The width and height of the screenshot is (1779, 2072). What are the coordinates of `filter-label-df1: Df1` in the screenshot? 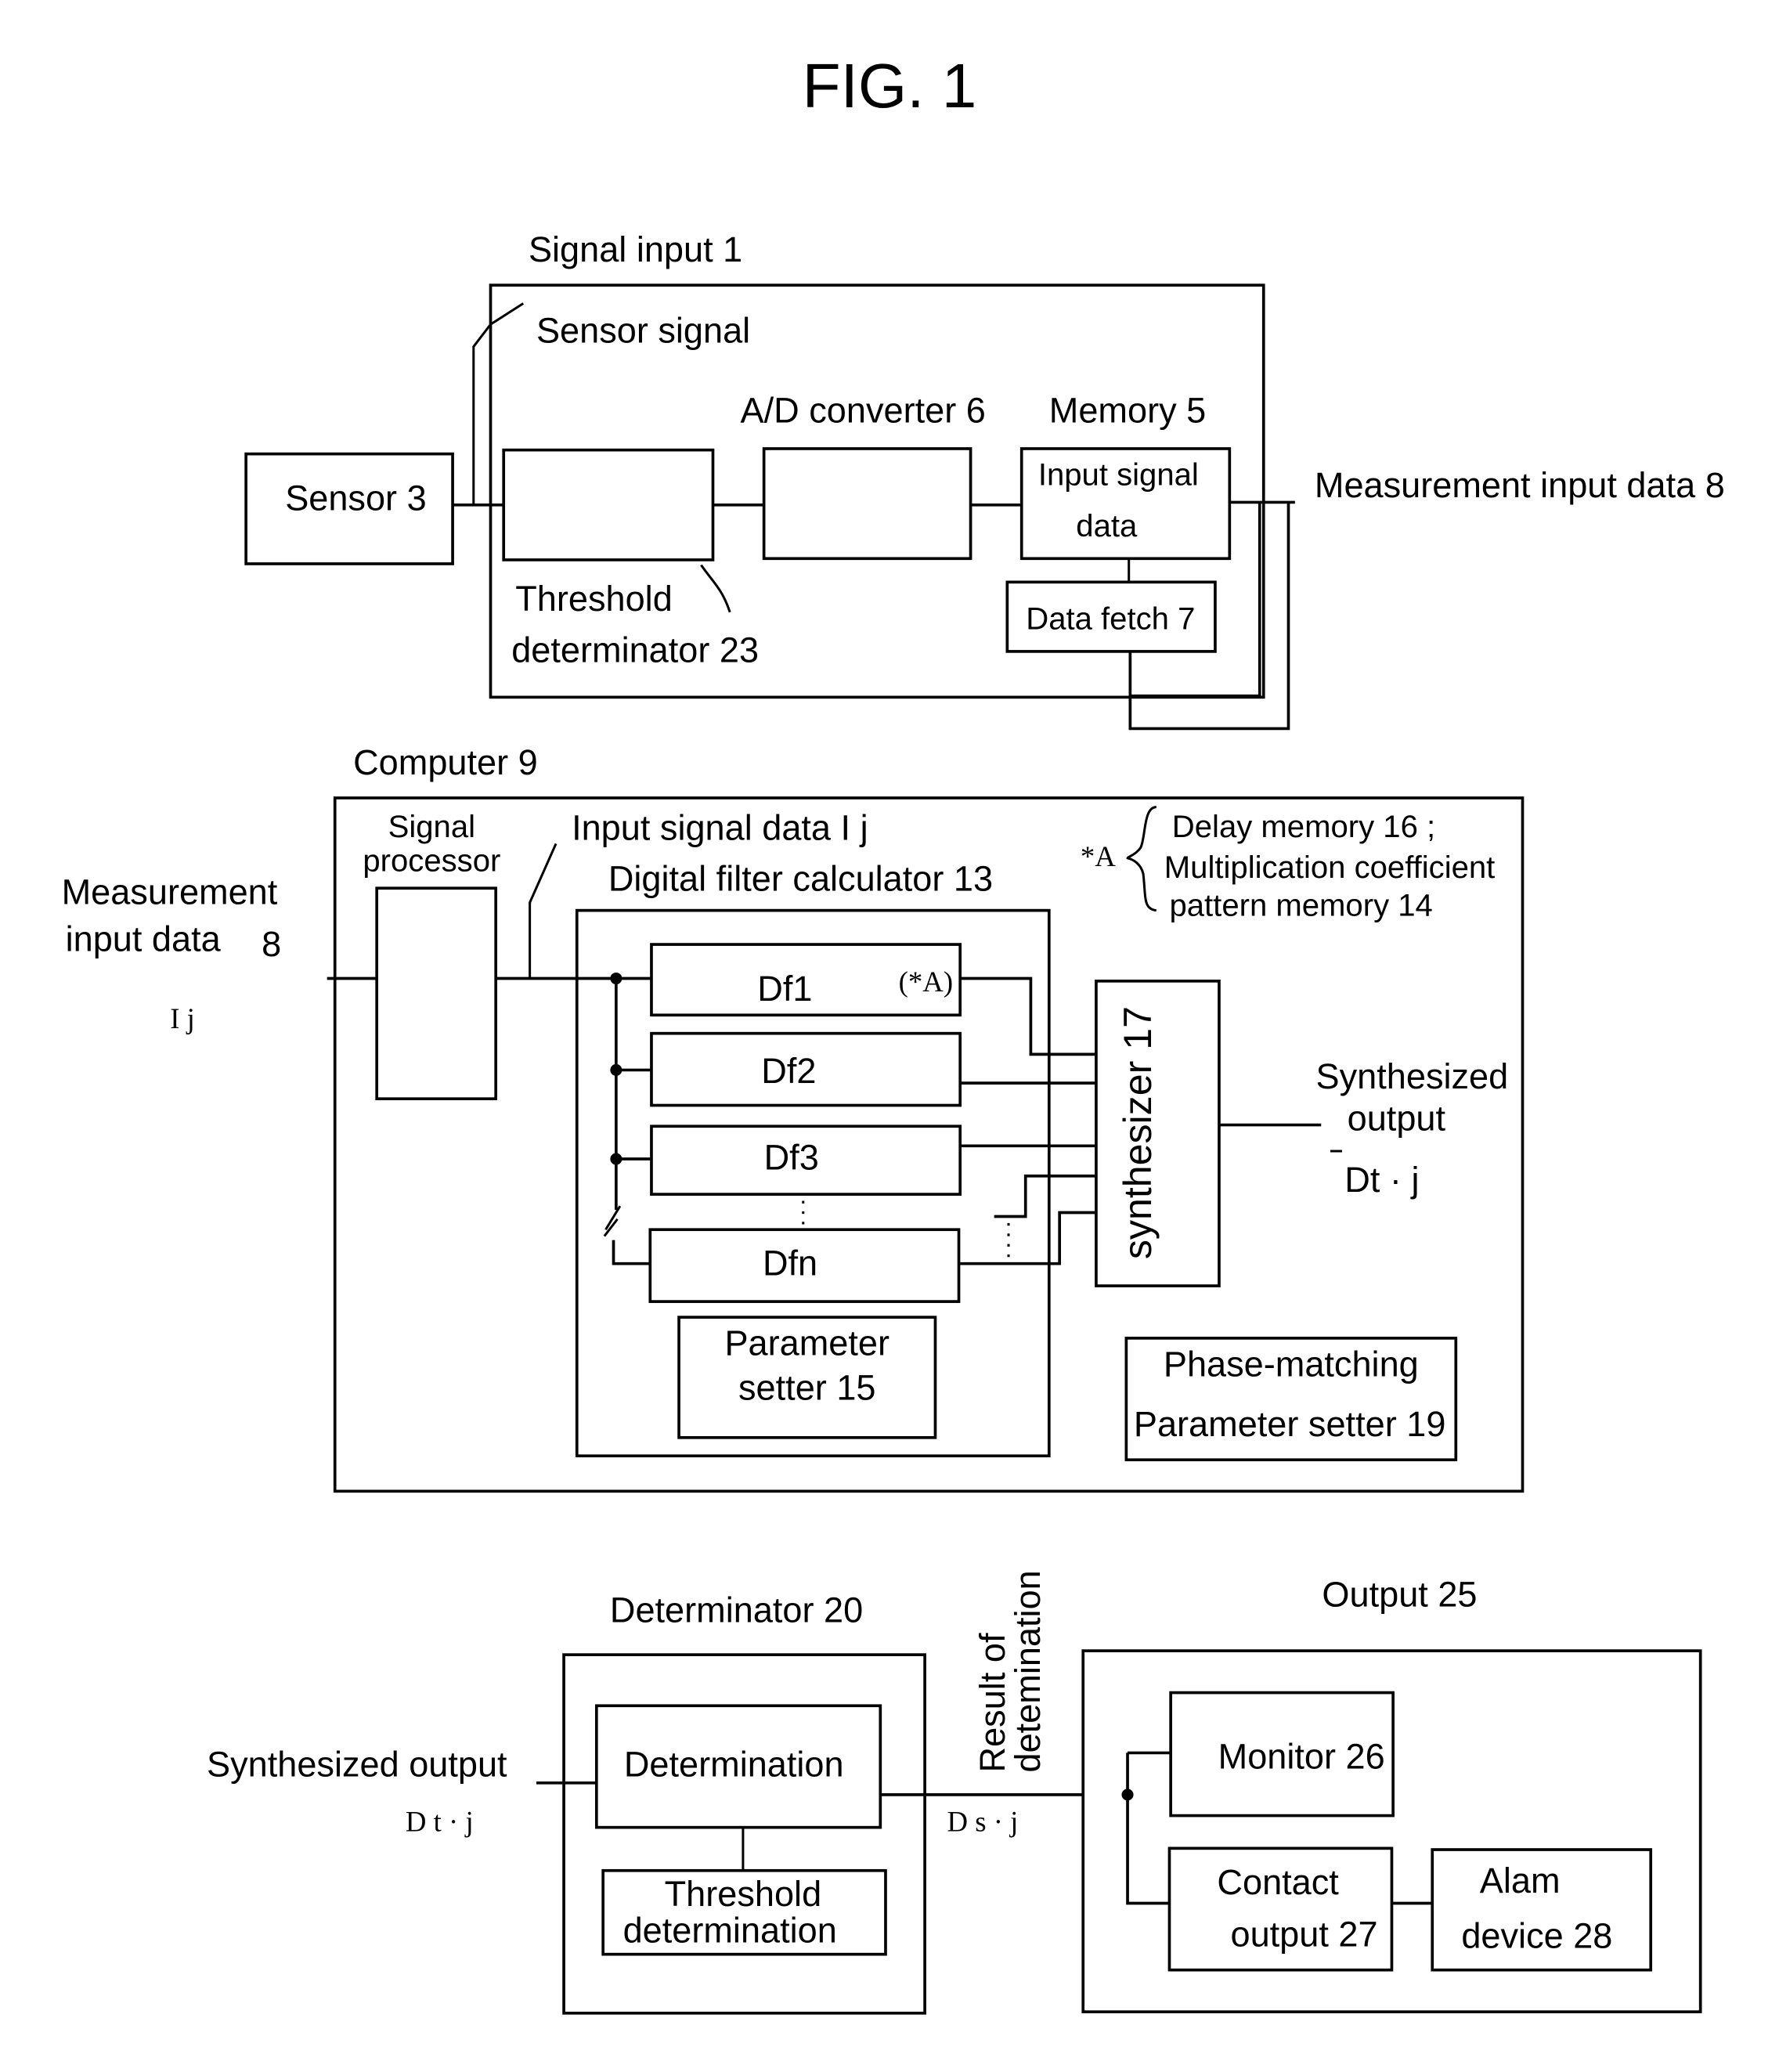 It's located at (784, 989).